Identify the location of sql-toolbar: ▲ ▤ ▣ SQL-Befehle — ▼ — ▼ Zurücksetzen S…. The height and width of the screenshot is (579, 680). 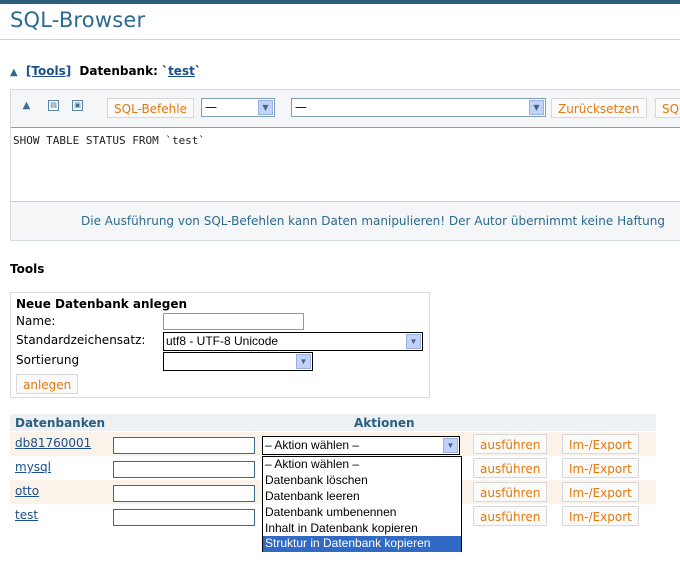
(345, 108).